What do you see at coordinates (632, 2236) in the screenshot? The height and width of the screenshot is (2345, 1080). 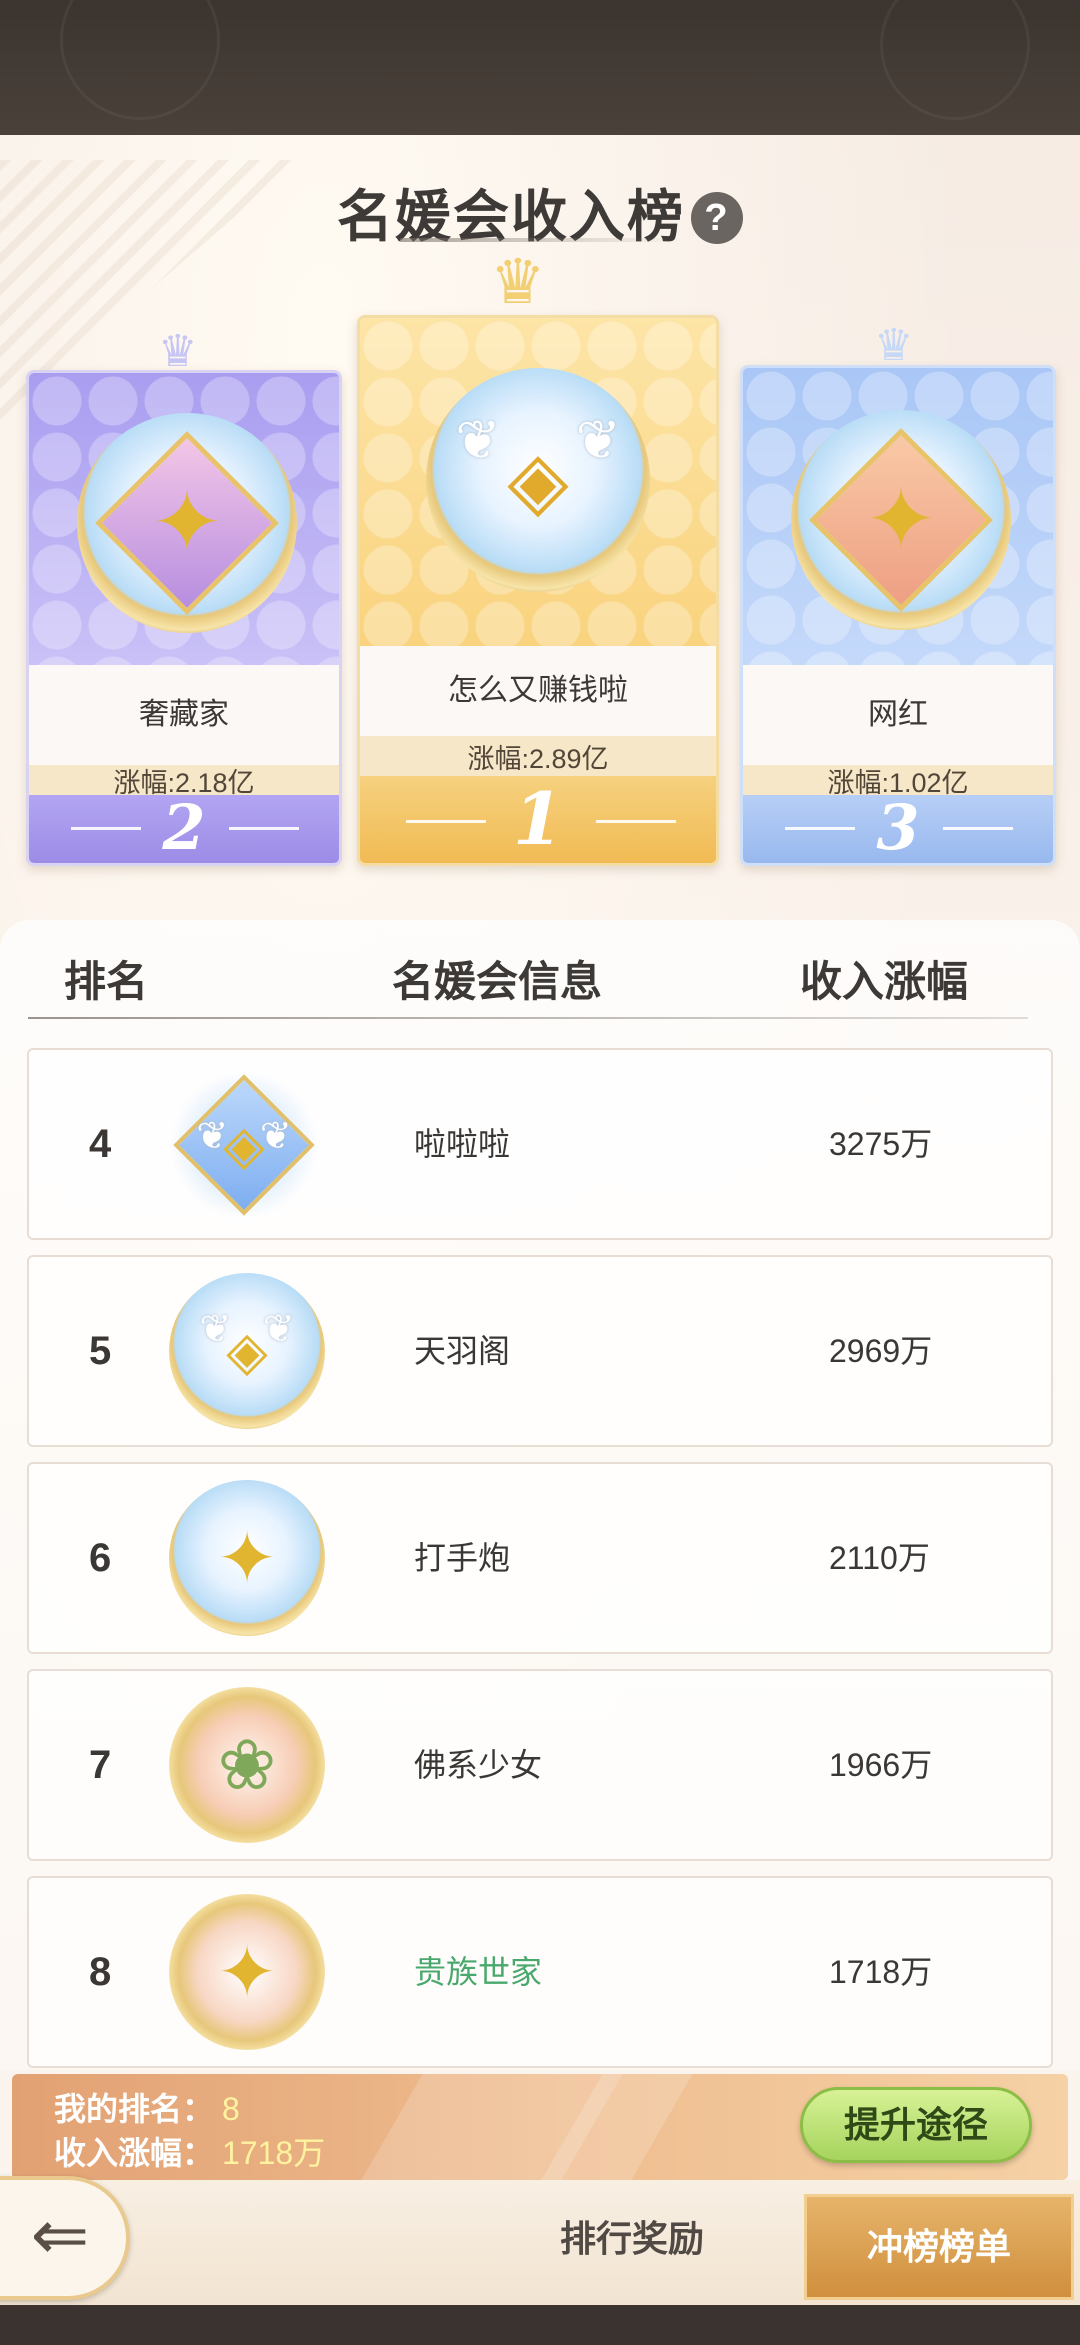 I see `tab-ranking-rewards: 排行奖励` at bounding box center [632, 2236].